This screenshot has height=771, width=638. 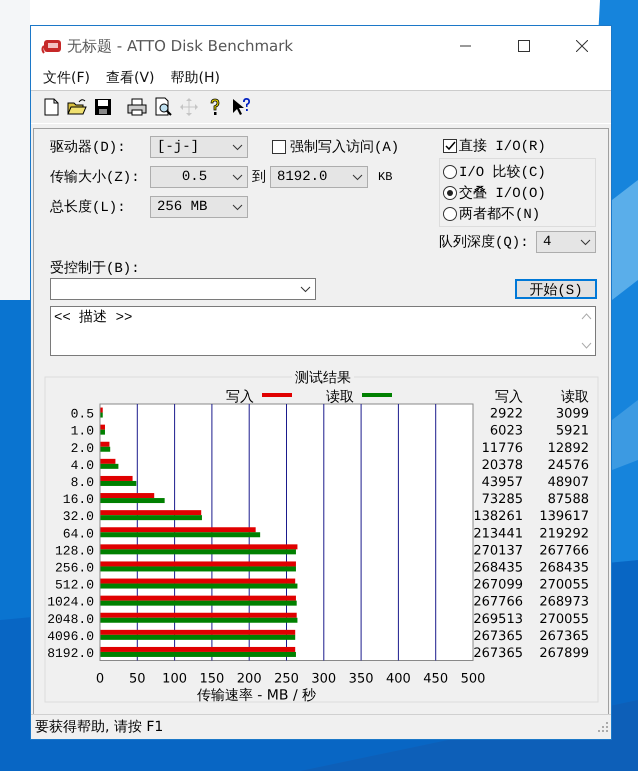 What do you see at coordinates (361, 679) in the screenshot?
I see `axis-tick-label: 350` at bounding box center [361, 679].